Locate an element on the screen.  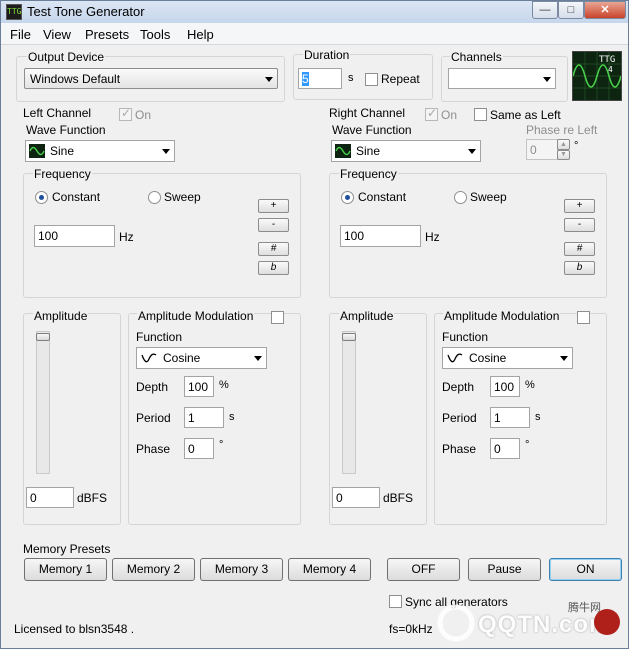
left-frequency-input: 100 is located at coordinates (74, 236).